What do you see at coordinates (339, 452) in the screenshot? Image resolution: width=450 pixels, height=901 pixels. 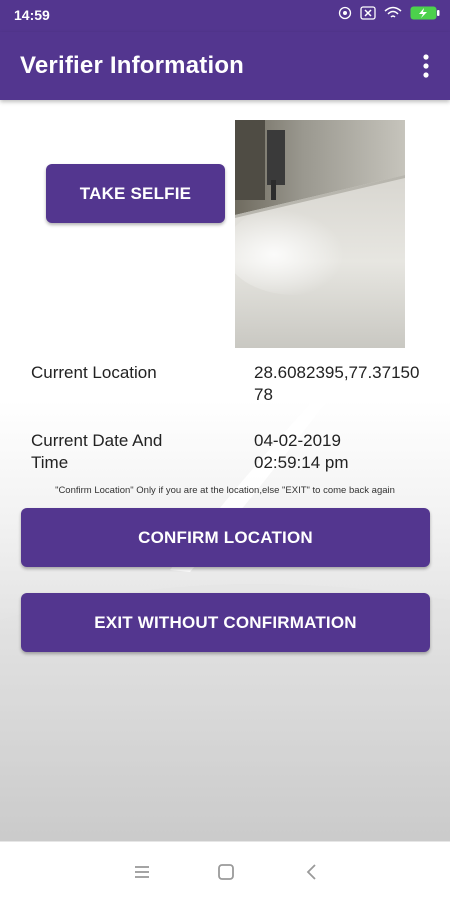 I see `current-datetime-value: 04-02-2019 02:59:14 pm` at bounding box center [339, 452].